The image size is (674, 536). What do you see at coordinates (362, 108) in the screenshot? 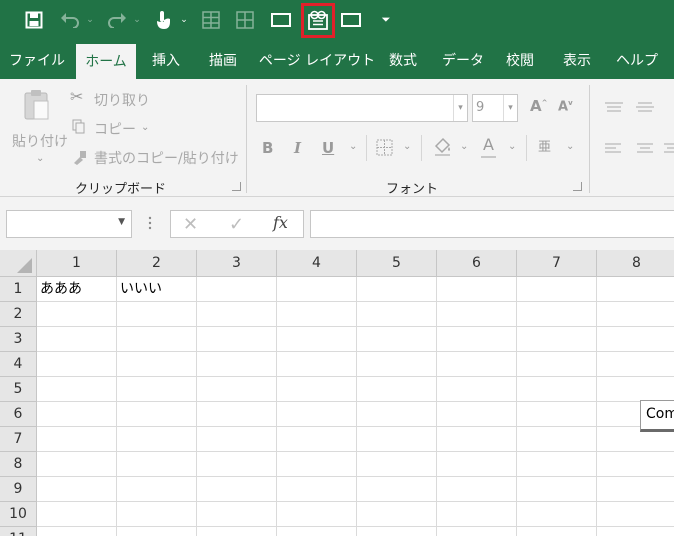
I see `font-name-field: ▾` at bounding box center [362, 108].